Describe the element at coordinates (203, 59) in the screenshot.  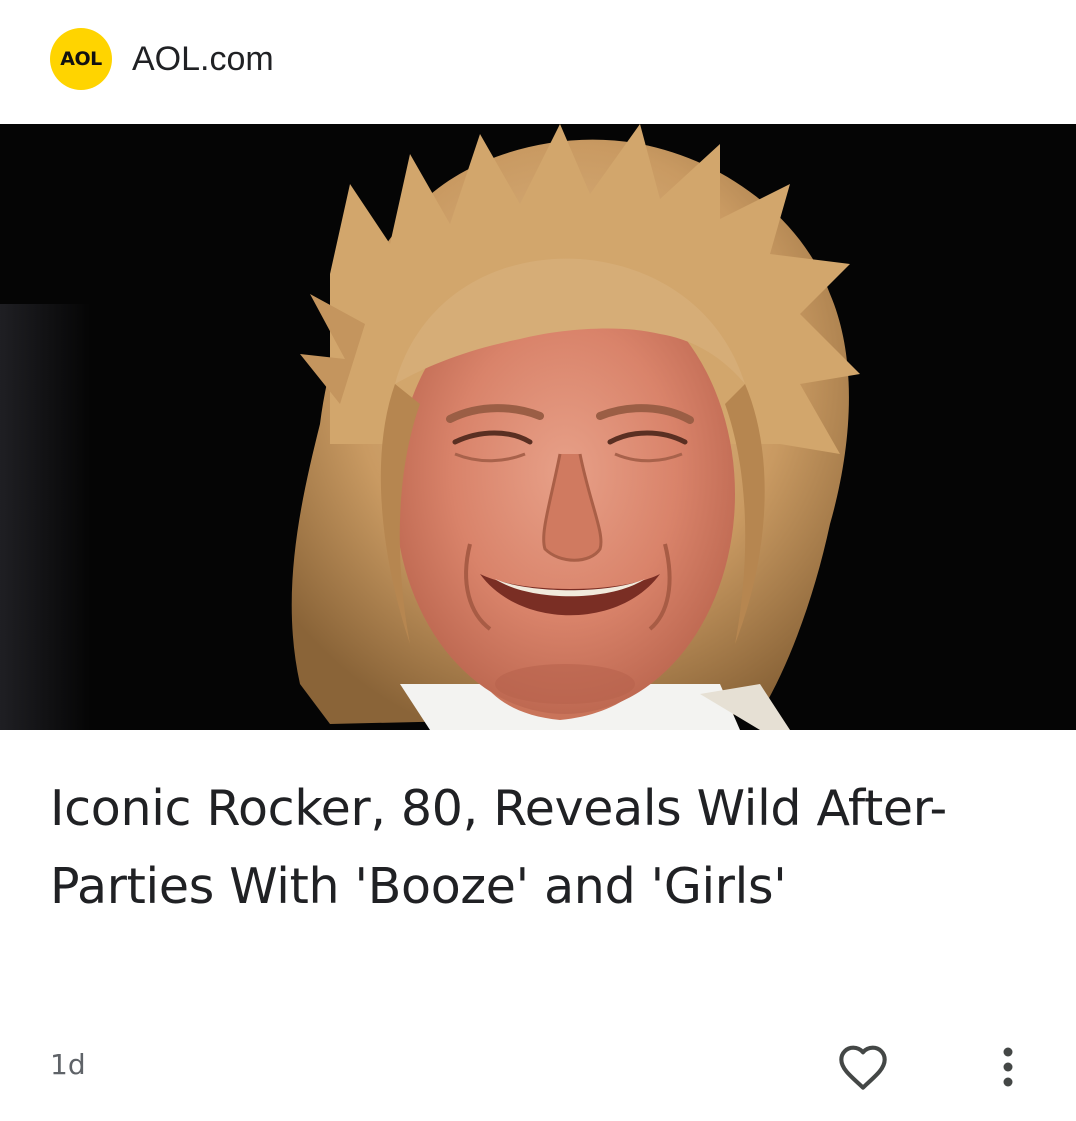
I see `source-name: AOL.com` at that location.